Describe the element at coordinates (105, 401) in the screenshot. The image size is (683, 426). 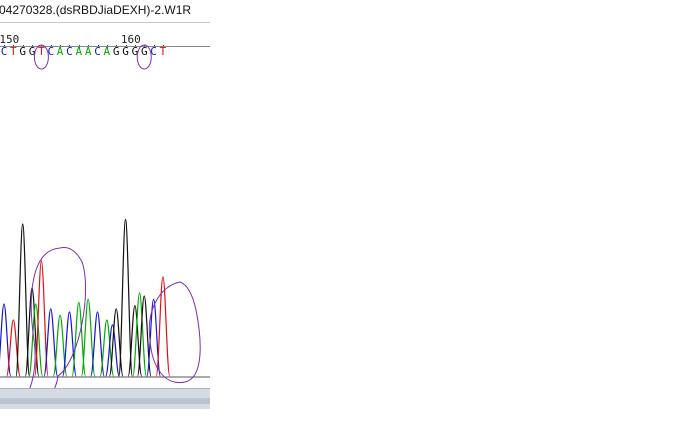
I see `scrollbar-track` at that location.